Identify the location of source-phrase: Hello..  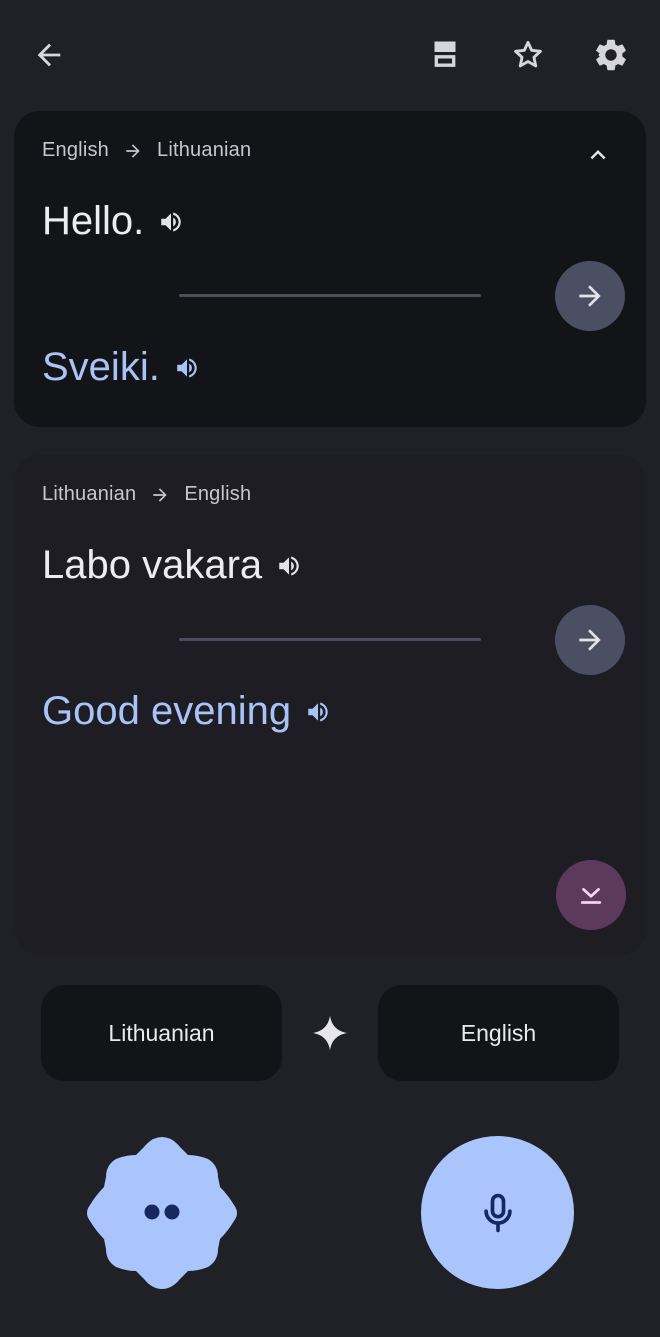
(113, 221).